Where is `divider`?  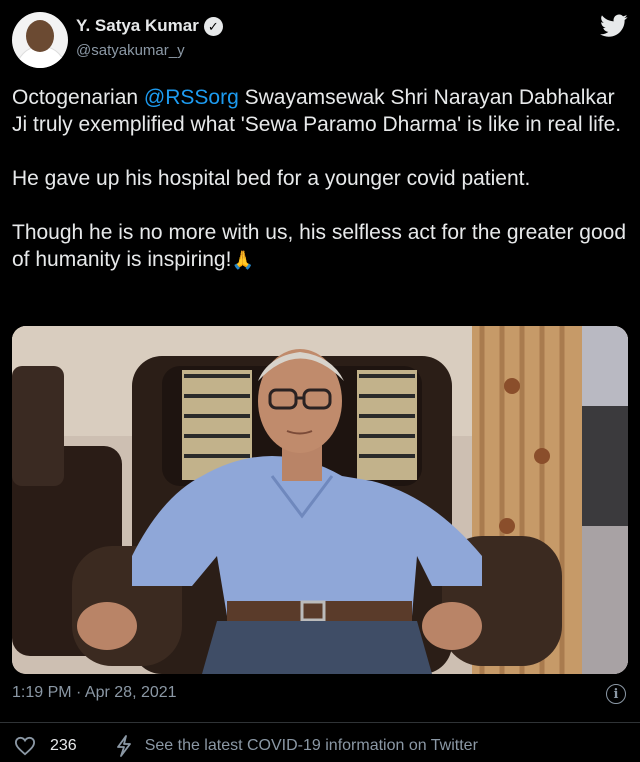 divider is located at coordinates (320, 722).